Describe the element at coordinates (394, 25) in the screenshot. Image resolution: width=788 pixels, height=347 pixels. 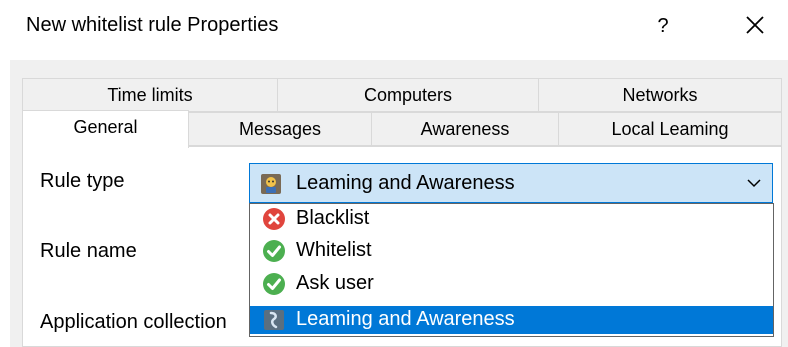
I see `title-bar: New whitelist rule Properties ?` at that location.